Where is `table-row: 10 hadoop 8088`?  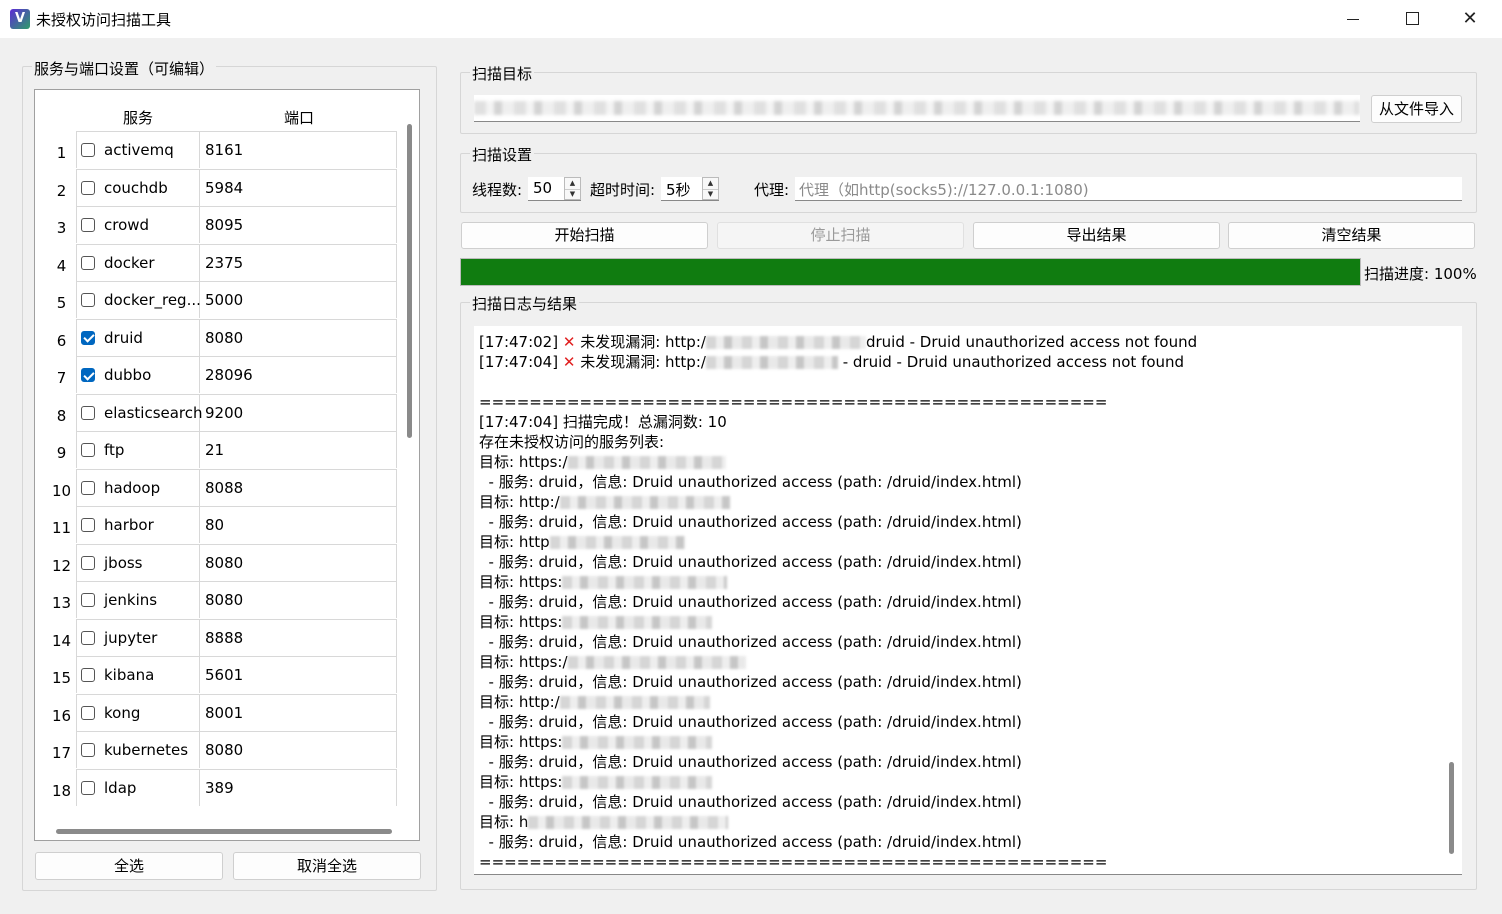
table-row: 10 hadoop 8088 is located at coordinates (222, 487).